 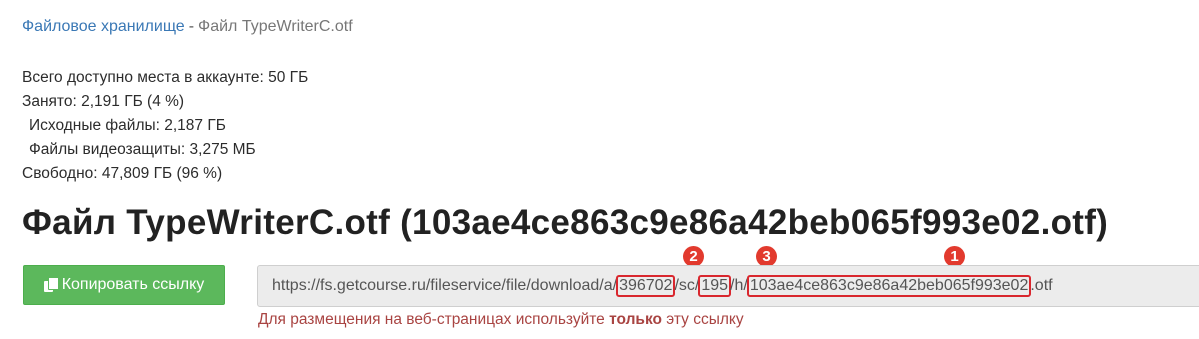 I want to click on url-sep-sc: /sc/, so click(x=687, y=285).